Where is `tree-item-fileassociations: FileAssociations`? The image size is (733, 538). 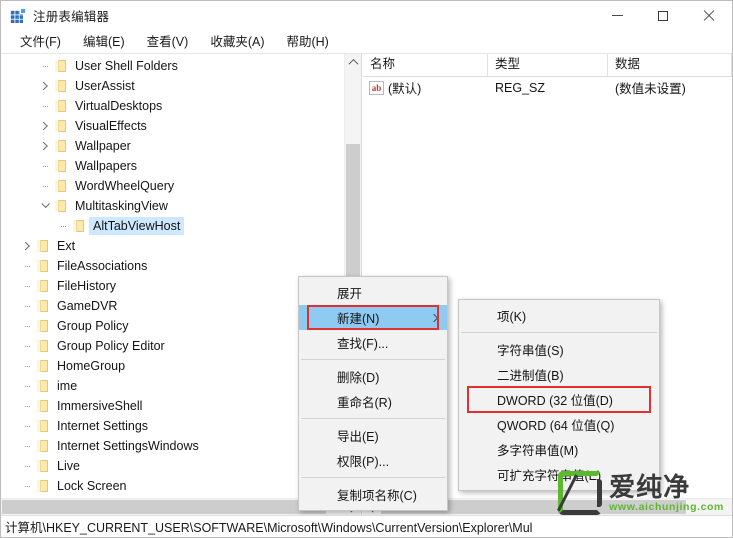 tree-item-fileassociations: FileAssociations is located at coordinates (172, 266).